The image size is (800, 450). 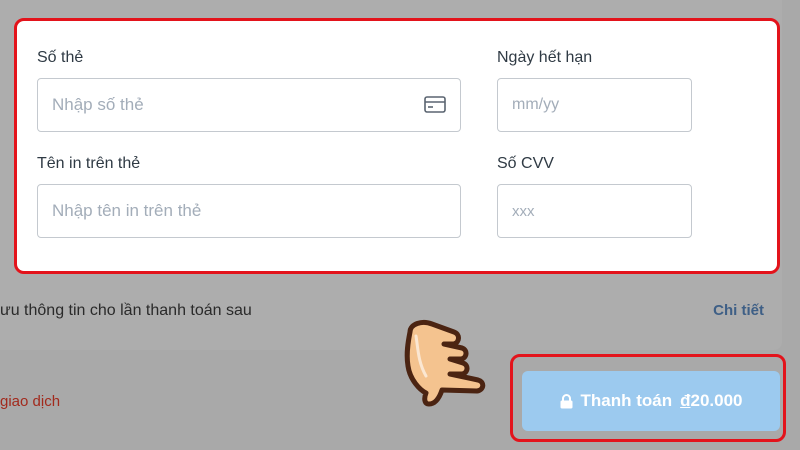 What do you see at coordinates (566, 400) in the screenshot?
I see `lock-icon` at bounding box center [566, 400].